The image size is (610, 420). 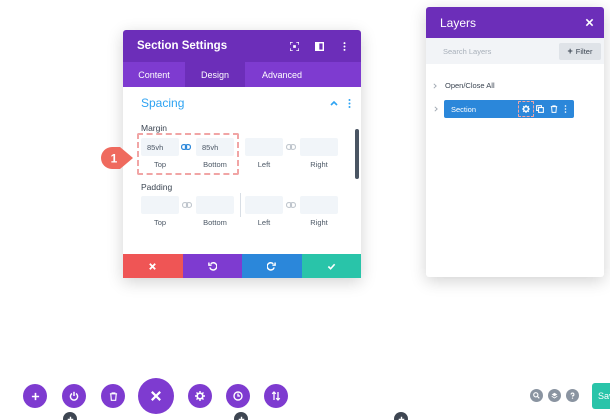 I want to click on help-icon, so click(x=572, y=395).